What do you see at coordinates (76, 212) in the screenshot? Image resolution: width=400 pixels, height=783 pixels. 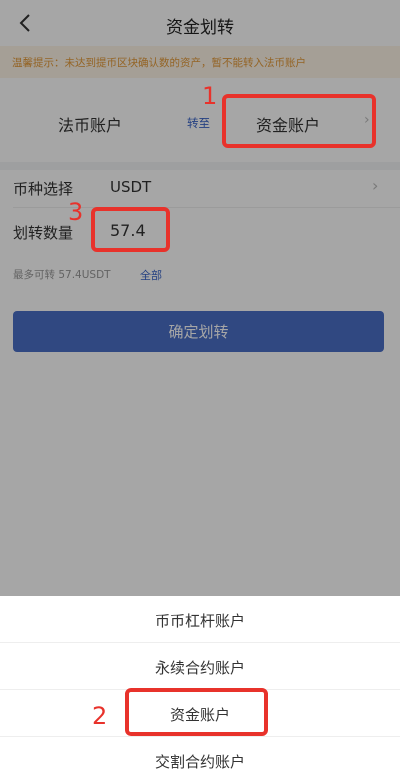 I see `step-marker: 3` at bounding box center [76, 212].